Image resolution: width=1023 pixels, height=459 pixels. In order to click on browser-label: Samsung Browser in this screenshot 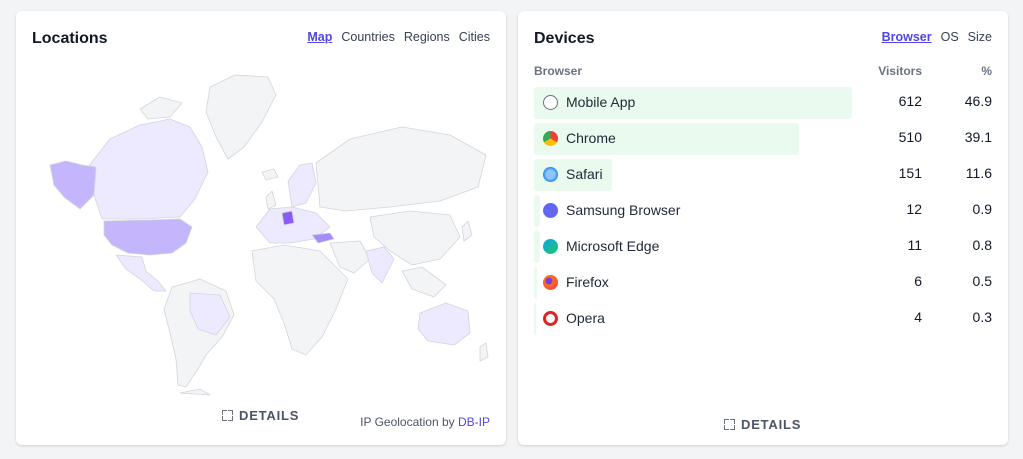, I will do `click(611, 210)`.